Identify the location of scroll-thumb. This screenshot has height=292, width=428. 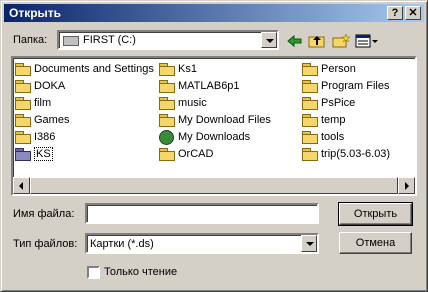
(214, 185).